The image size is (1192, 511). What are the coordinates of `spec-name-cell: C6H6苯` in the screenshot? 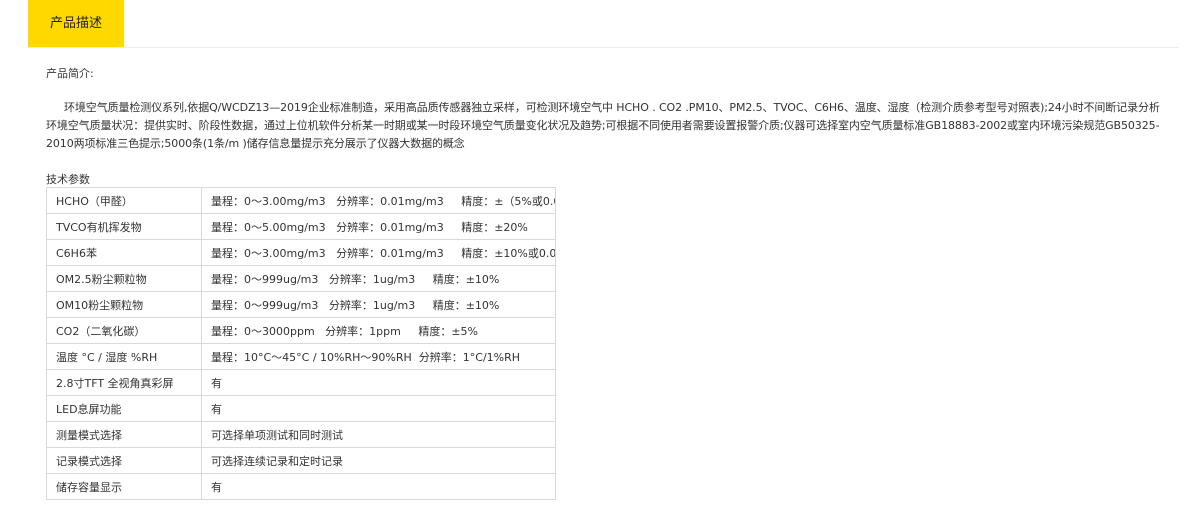 It's located at (124, 252).